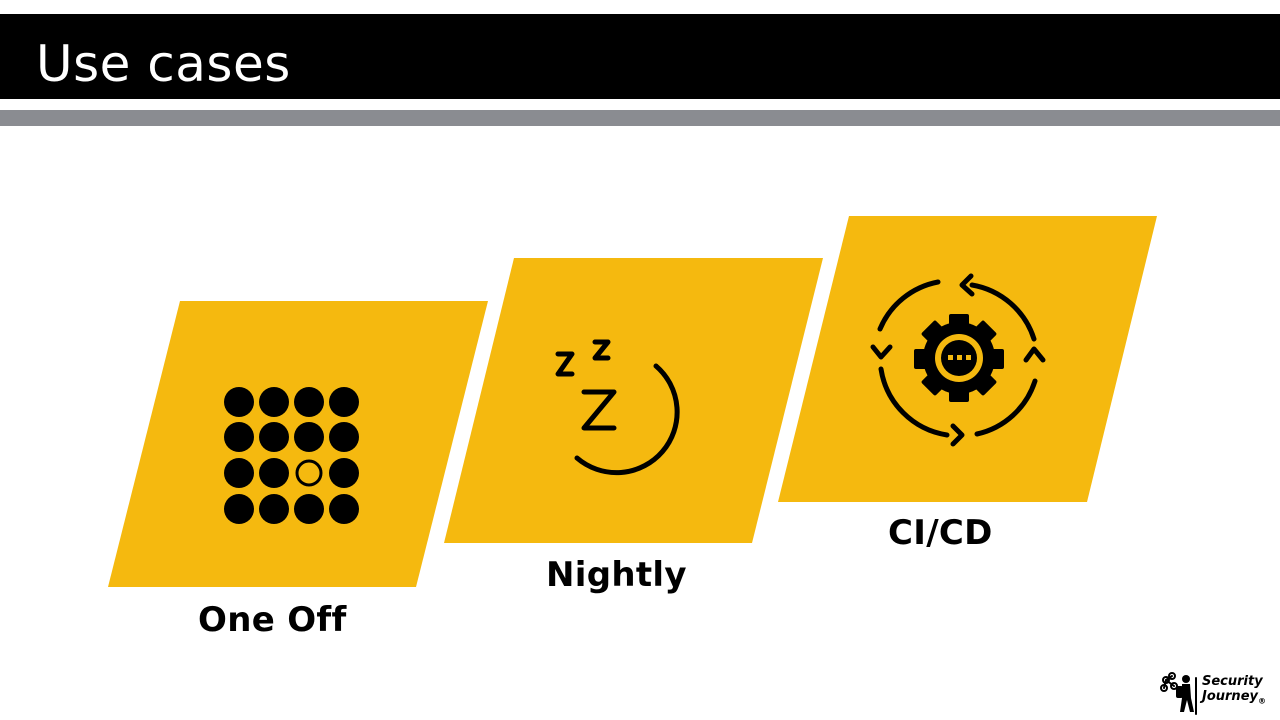 Image resolution: width=1280 pixels, height=720 pixels. I want to click on title-bar: Use cases, so click(640, 56).